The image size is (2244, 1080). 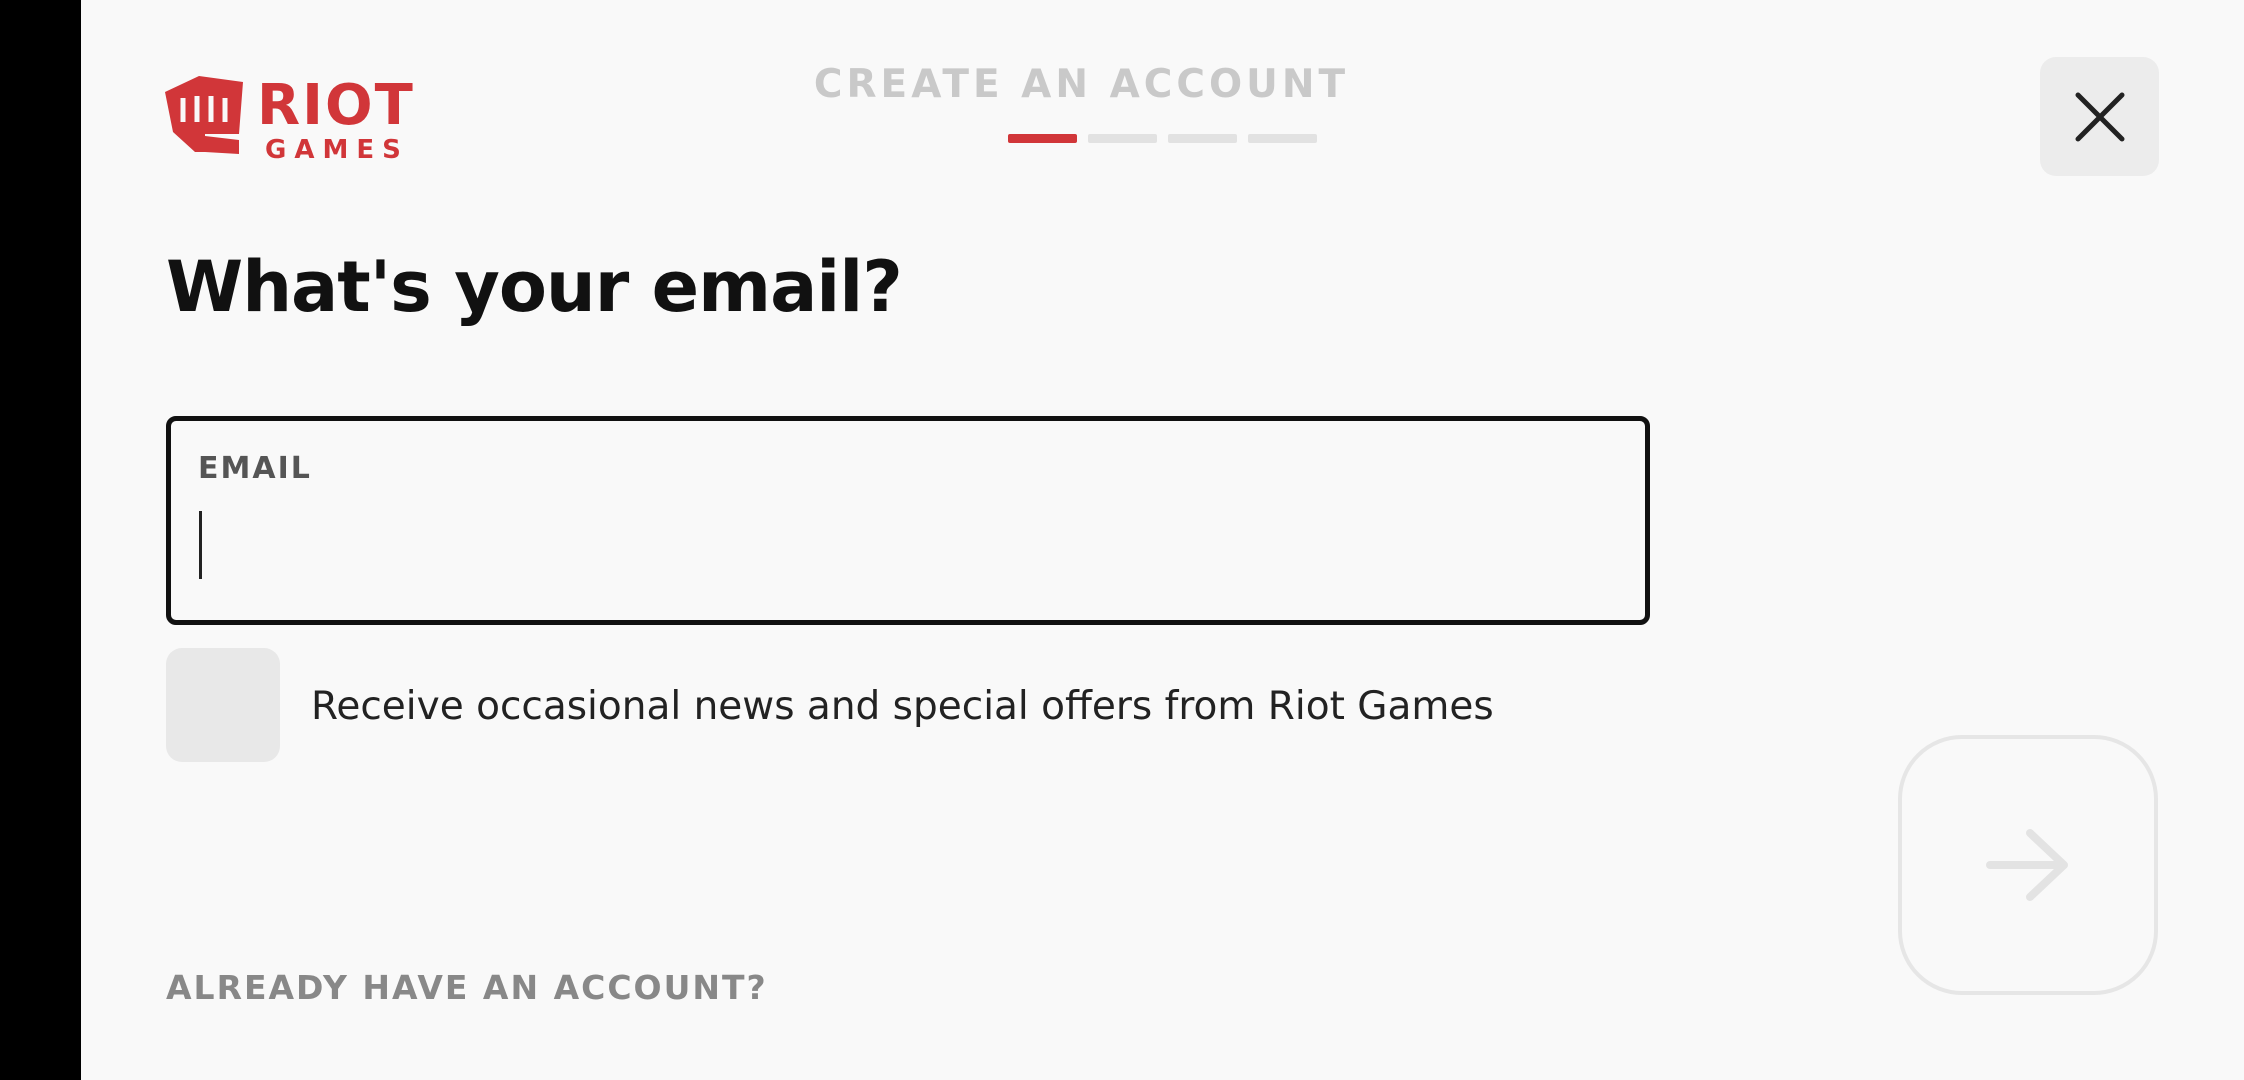 What do you see at coordinates (200, 545) in the screenshot?
I see `text-caret` at bounding box center [200, 545].